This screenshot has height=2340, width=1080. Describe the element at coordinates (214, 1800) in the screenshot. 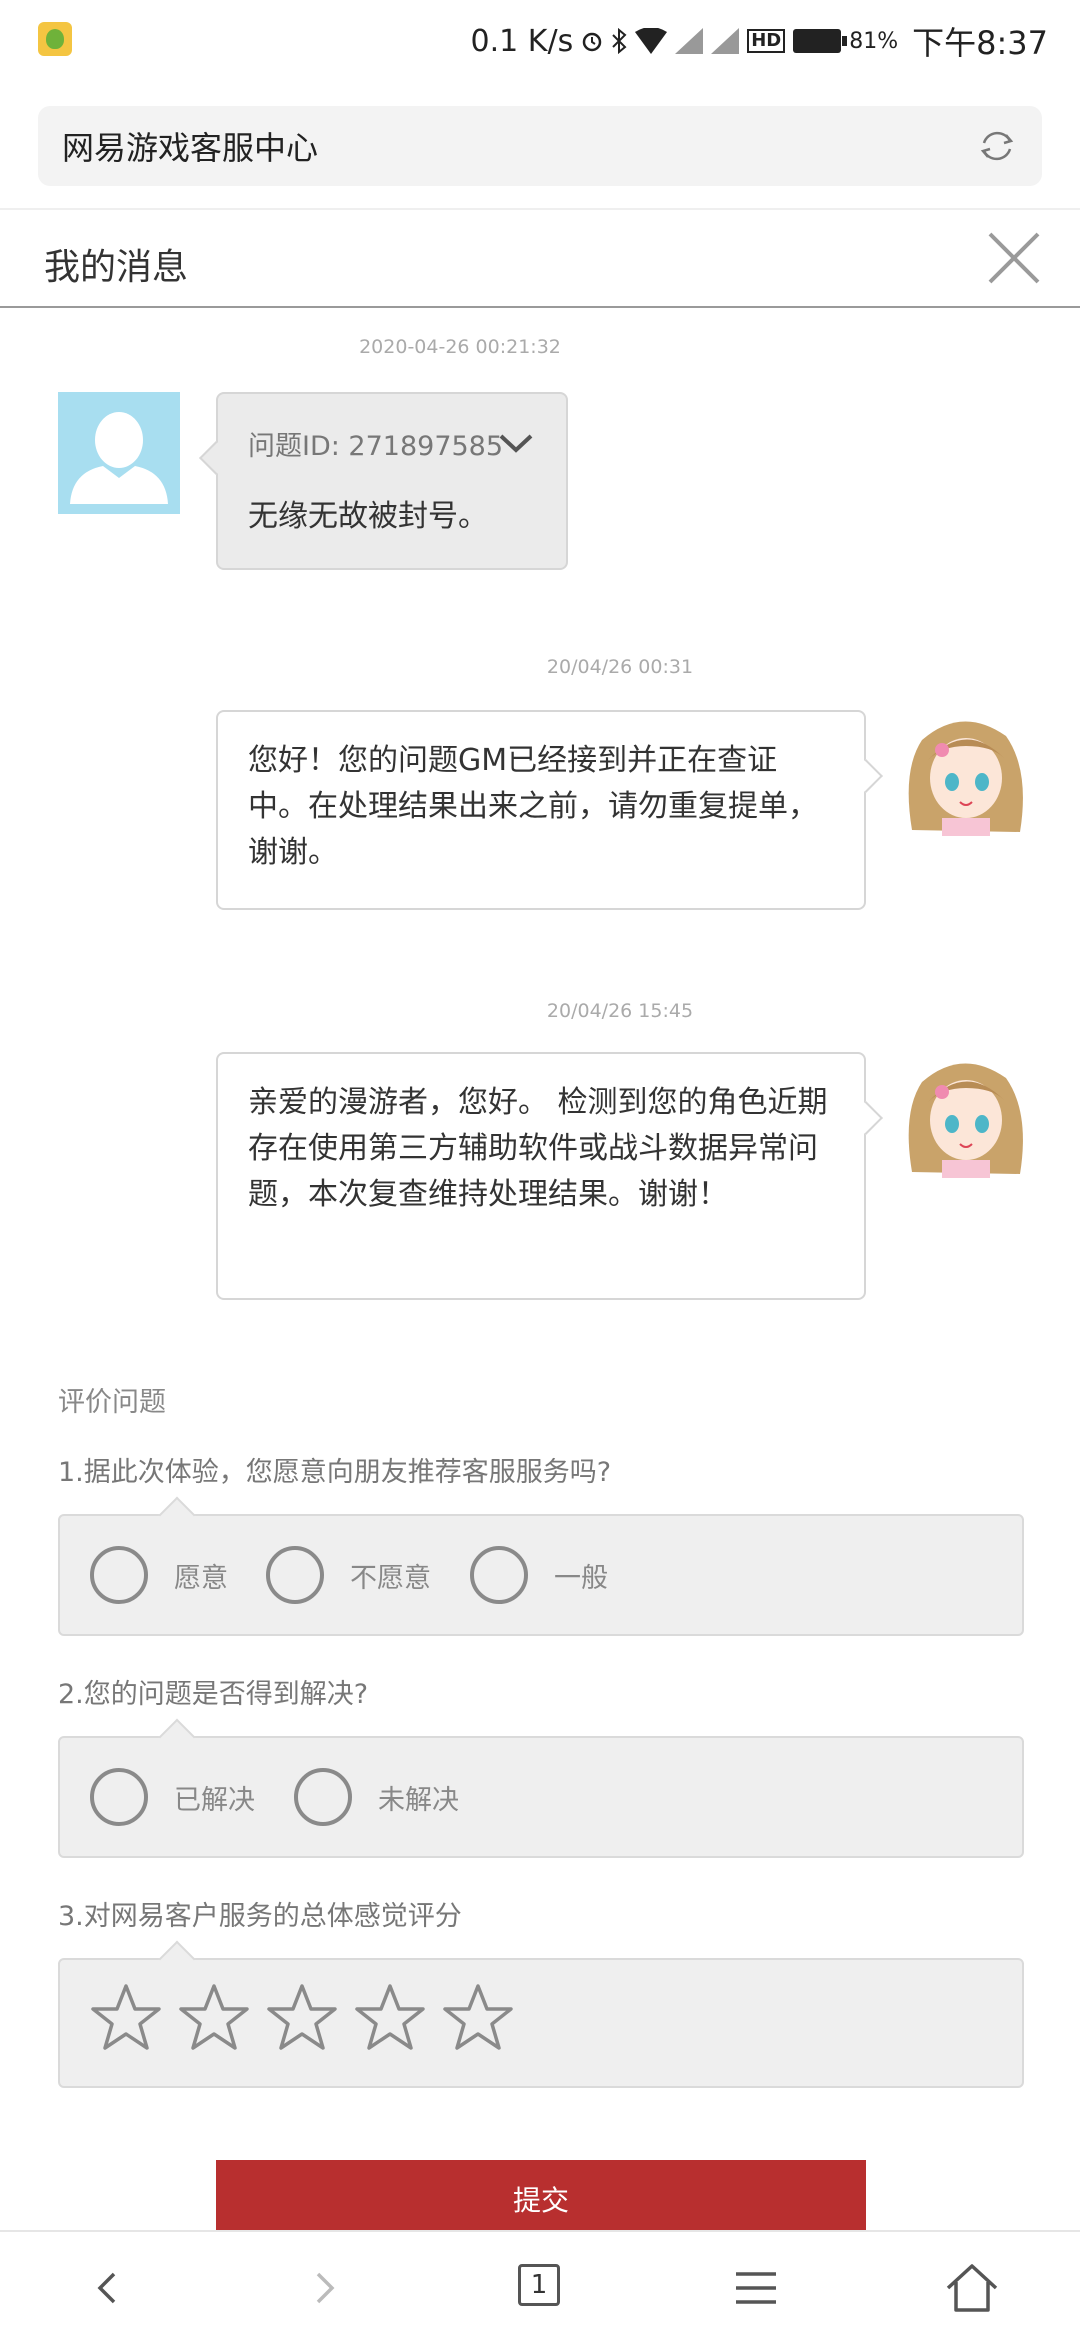

I see `radio-label: 已解决` at that location.